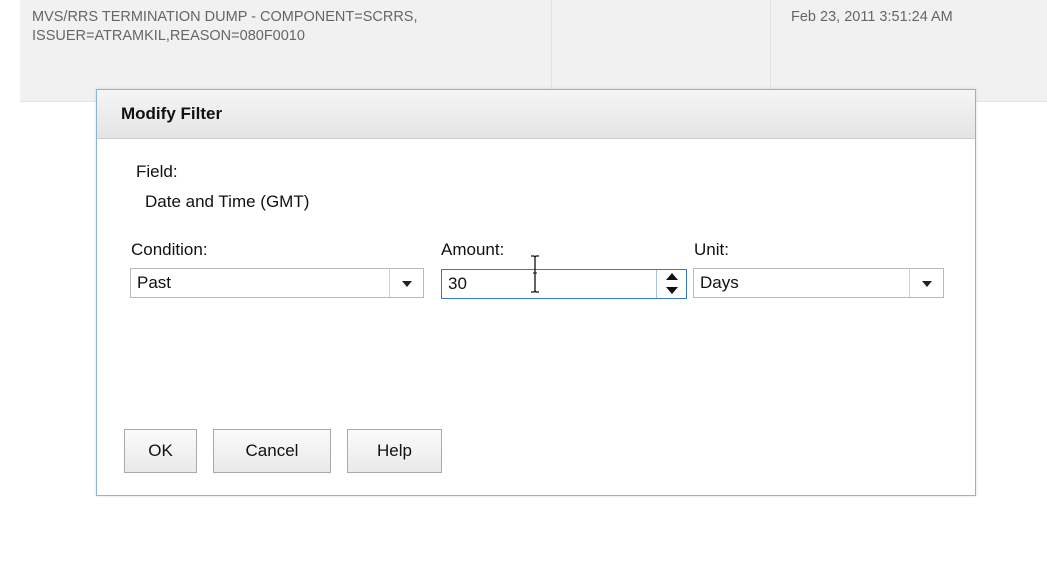 The image size is (1047, 585). Describe the element at coordinates (473, 249) in the screenshot. I see `amount-label: Amount:` at that location.